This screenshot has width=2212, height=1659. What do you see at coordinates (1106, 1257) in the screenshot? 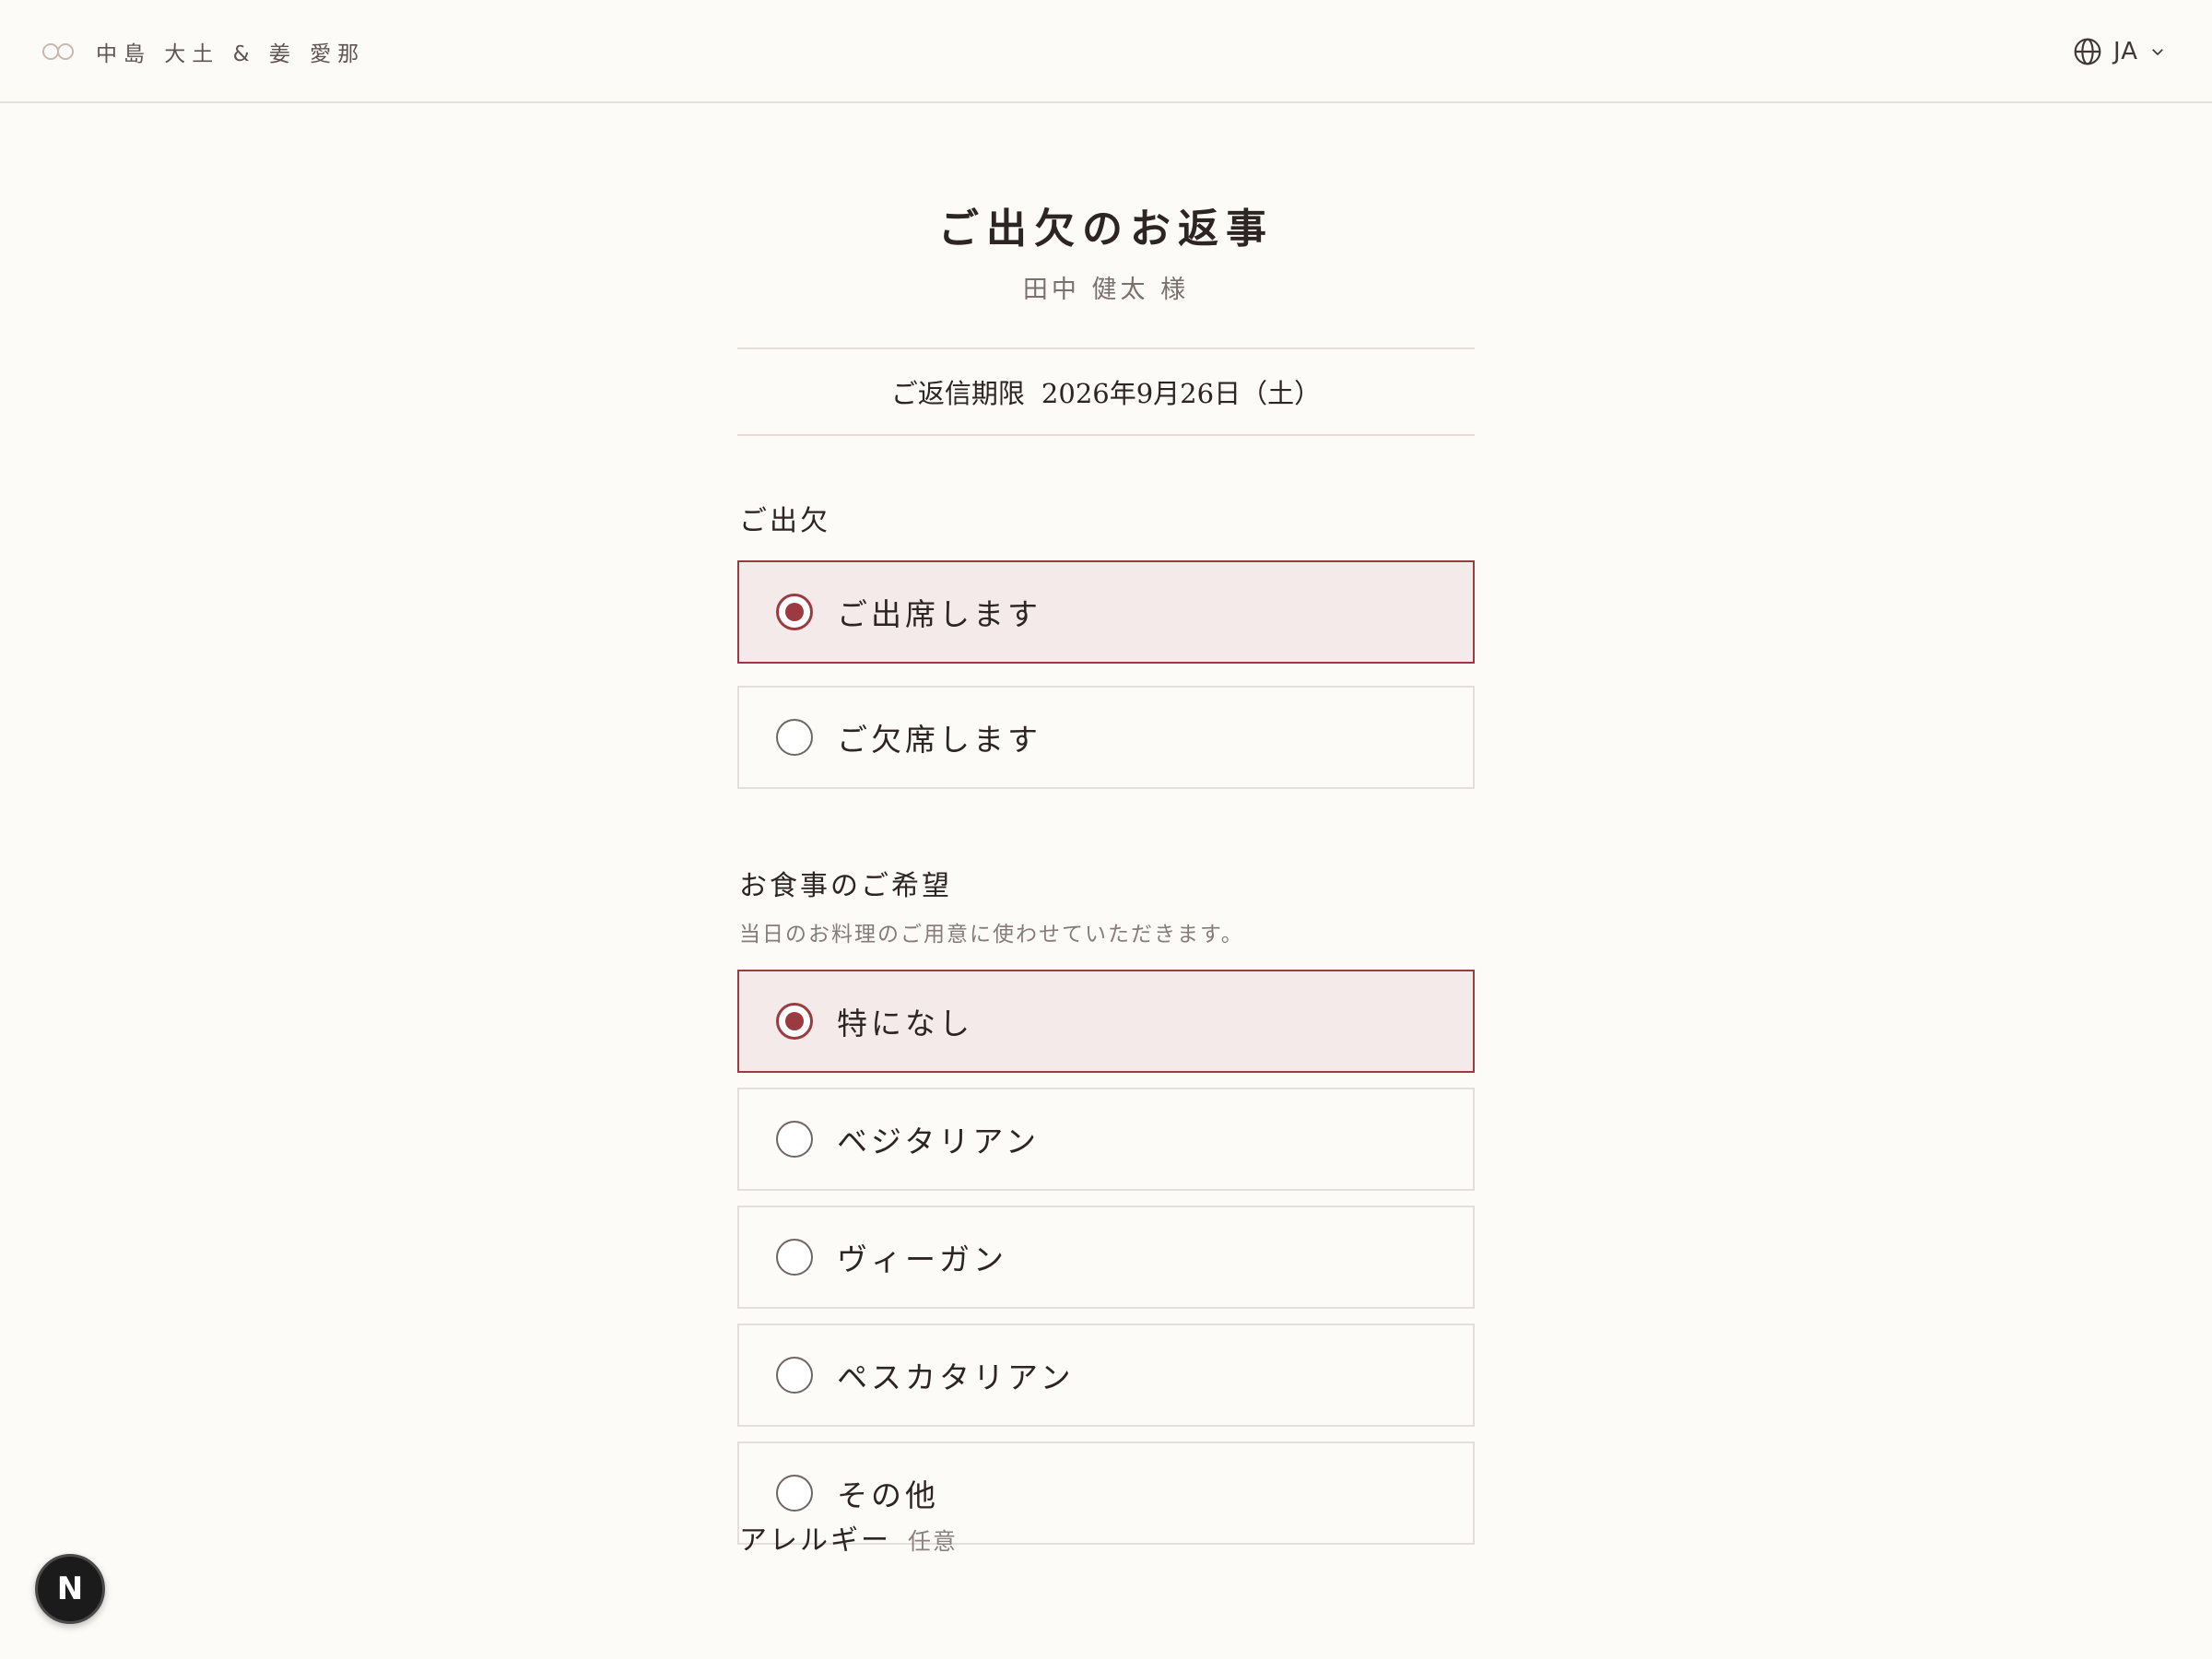
I see `meal-option-vegan: ヴィーガン` at bounding box center [1106, 1257].